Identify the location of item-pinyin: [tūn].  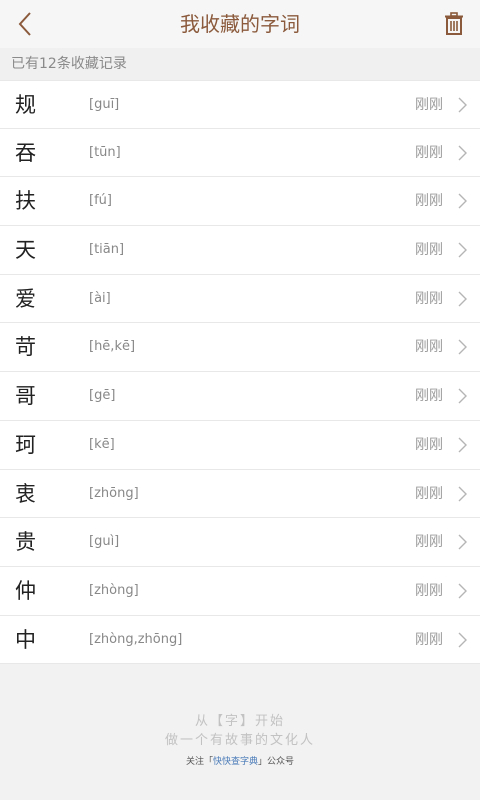
(105, 152).